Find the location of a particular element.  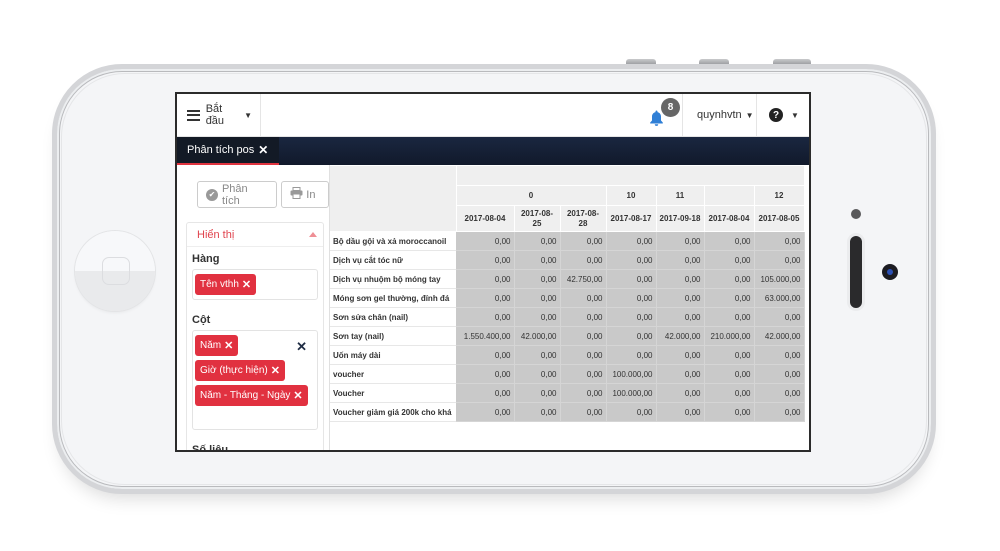

column-field-pill: Năm ✕ is located at coordinates (217, 345).